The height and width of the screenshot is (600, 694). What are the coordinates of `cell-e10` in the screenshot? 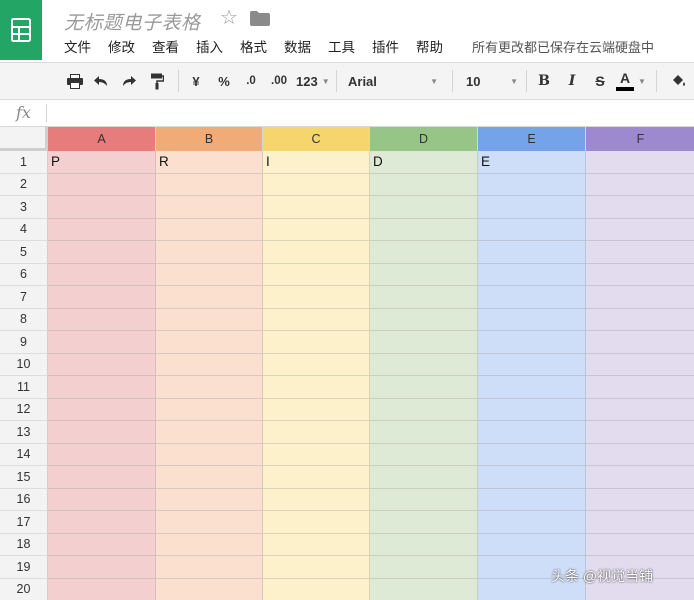 It's located at (532, 364).